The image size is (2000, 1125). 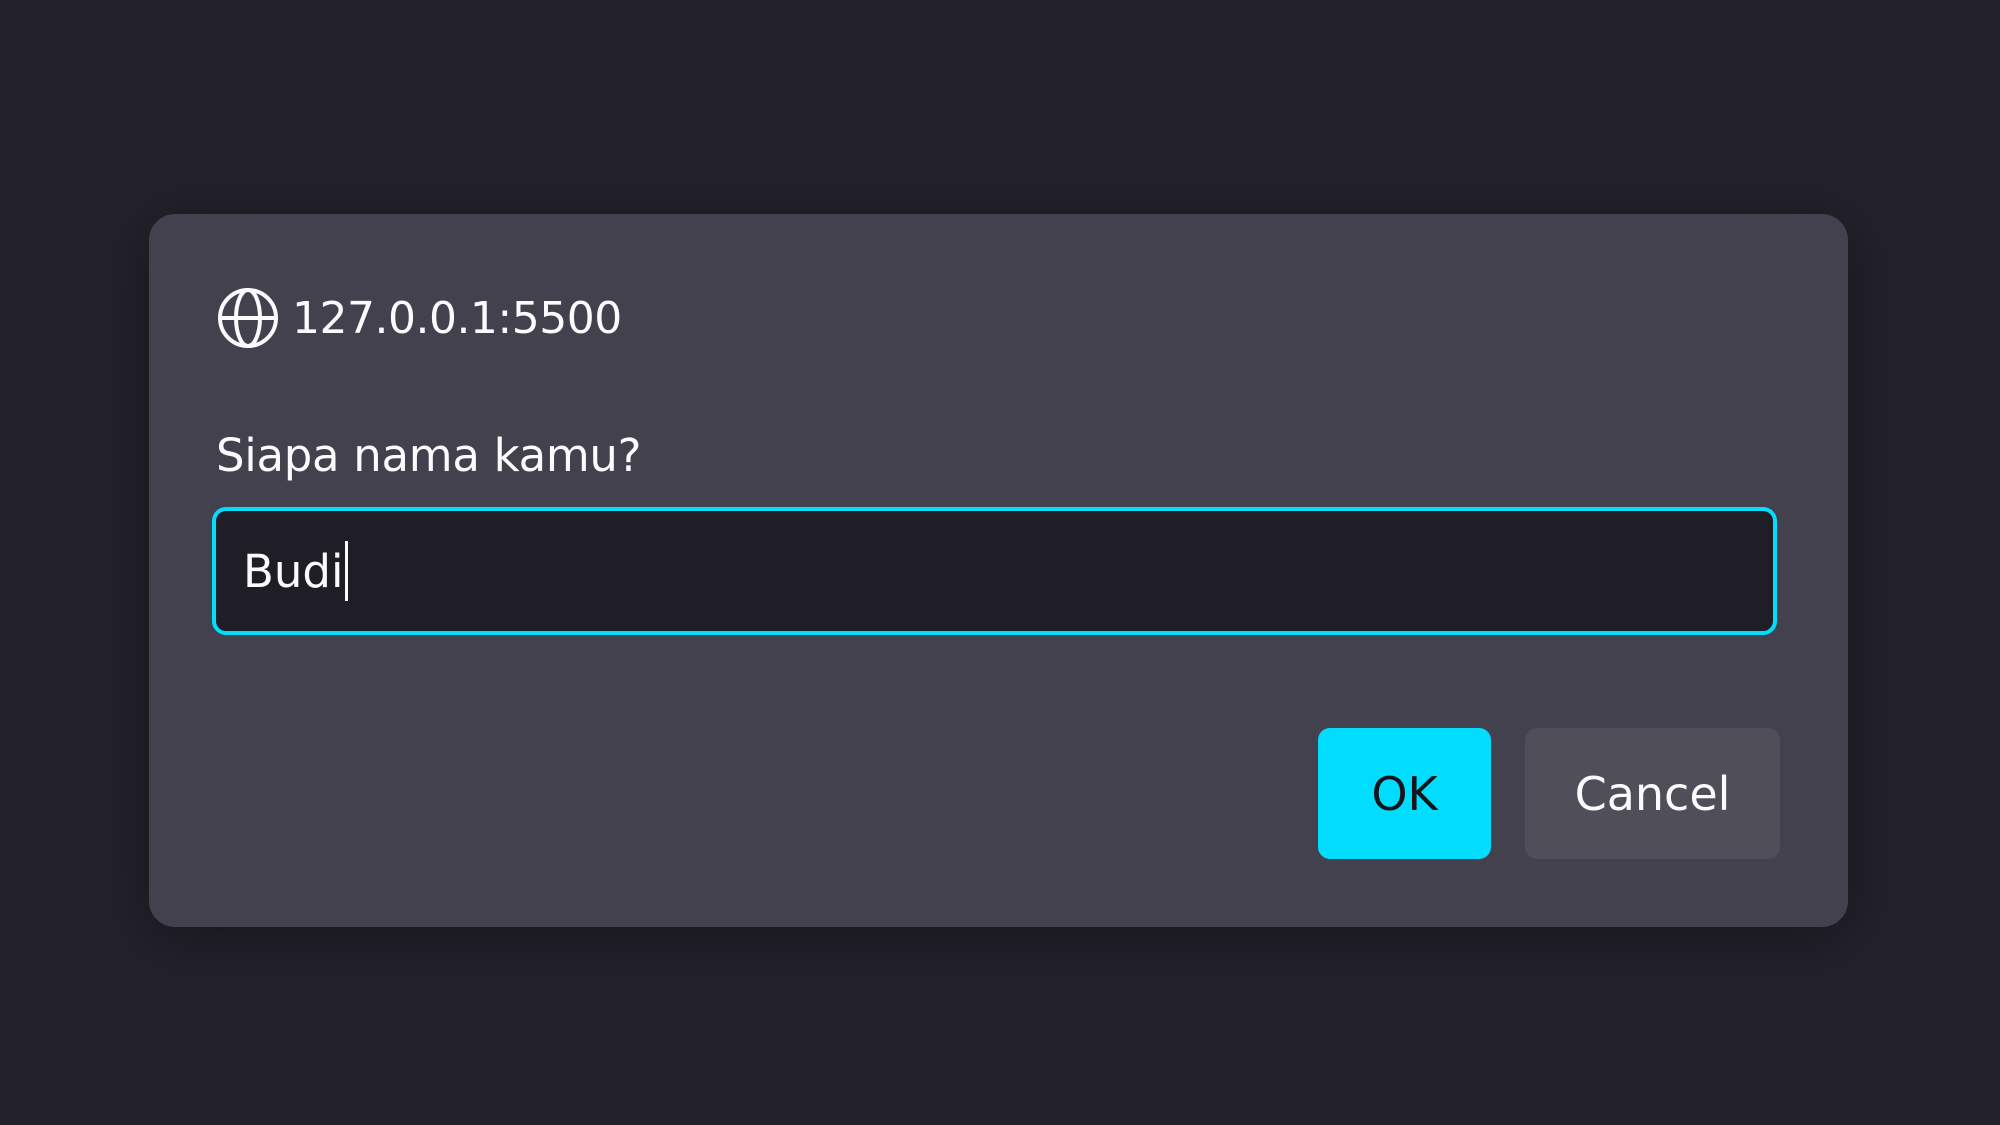 What do you see at coordinates (457, 318) in the screenshot?
I see `dialog-origin: 127.0.0.1:5500` at bounding box center [457, 318].